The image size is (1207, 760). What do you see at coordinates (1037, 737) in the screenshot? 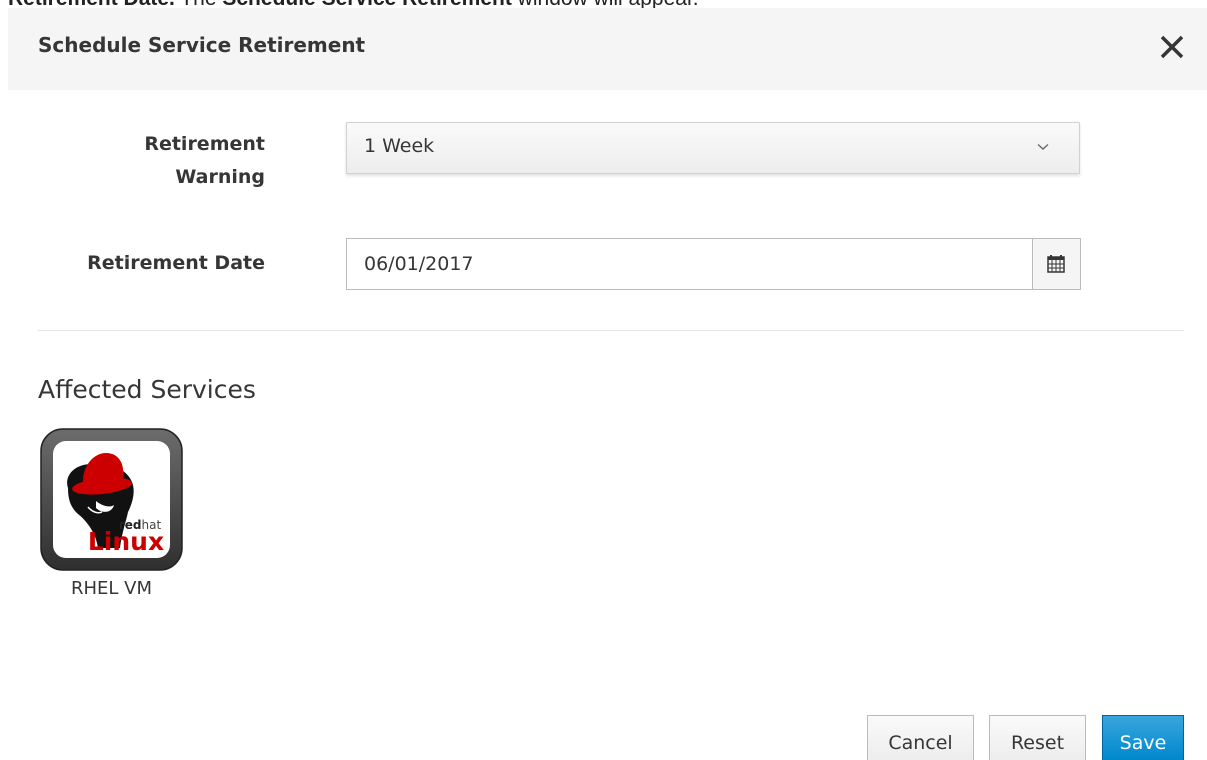
I see `reset-button: Reset` at bounding box center [1037, 737].